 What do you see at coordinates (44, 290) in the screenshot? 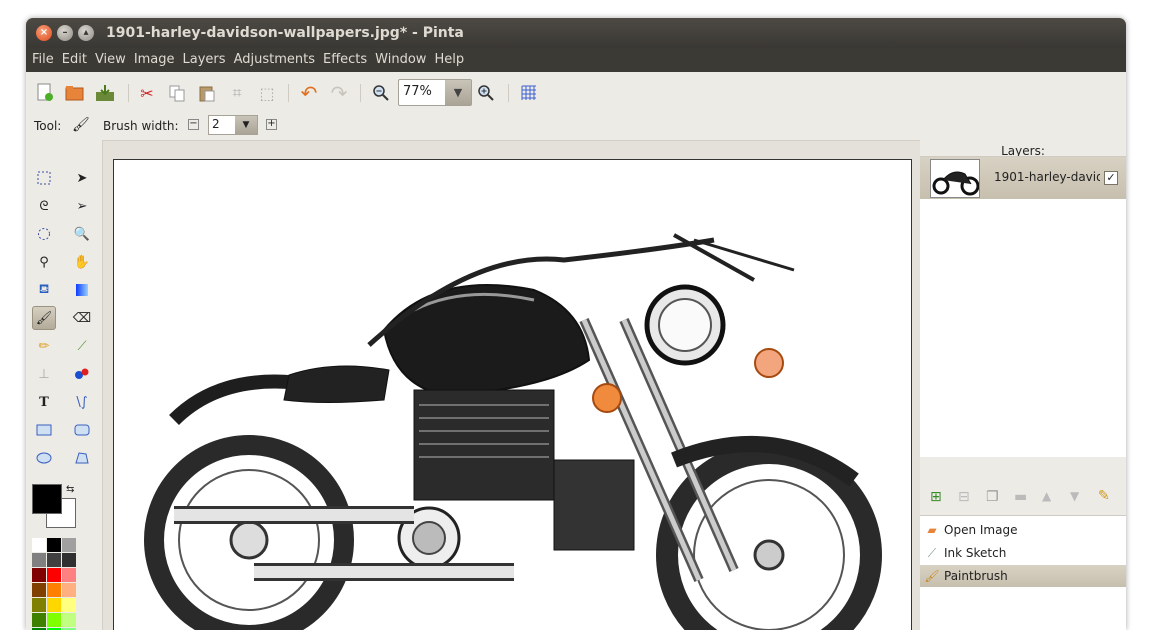
I see `paint-bucket-icon: ⛾` at bounding box center [44, 290].